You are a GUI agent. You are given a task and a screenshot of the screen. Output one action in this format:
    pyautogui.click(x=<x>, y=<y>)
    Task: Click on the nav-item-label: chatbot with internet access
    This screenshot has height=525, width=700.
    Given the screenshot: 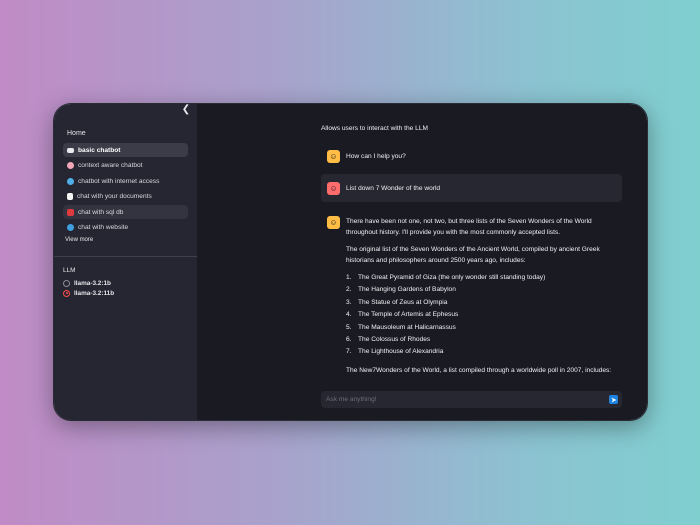 What is the action you would take?
    pyautogui.click(x=119, y=181)
    